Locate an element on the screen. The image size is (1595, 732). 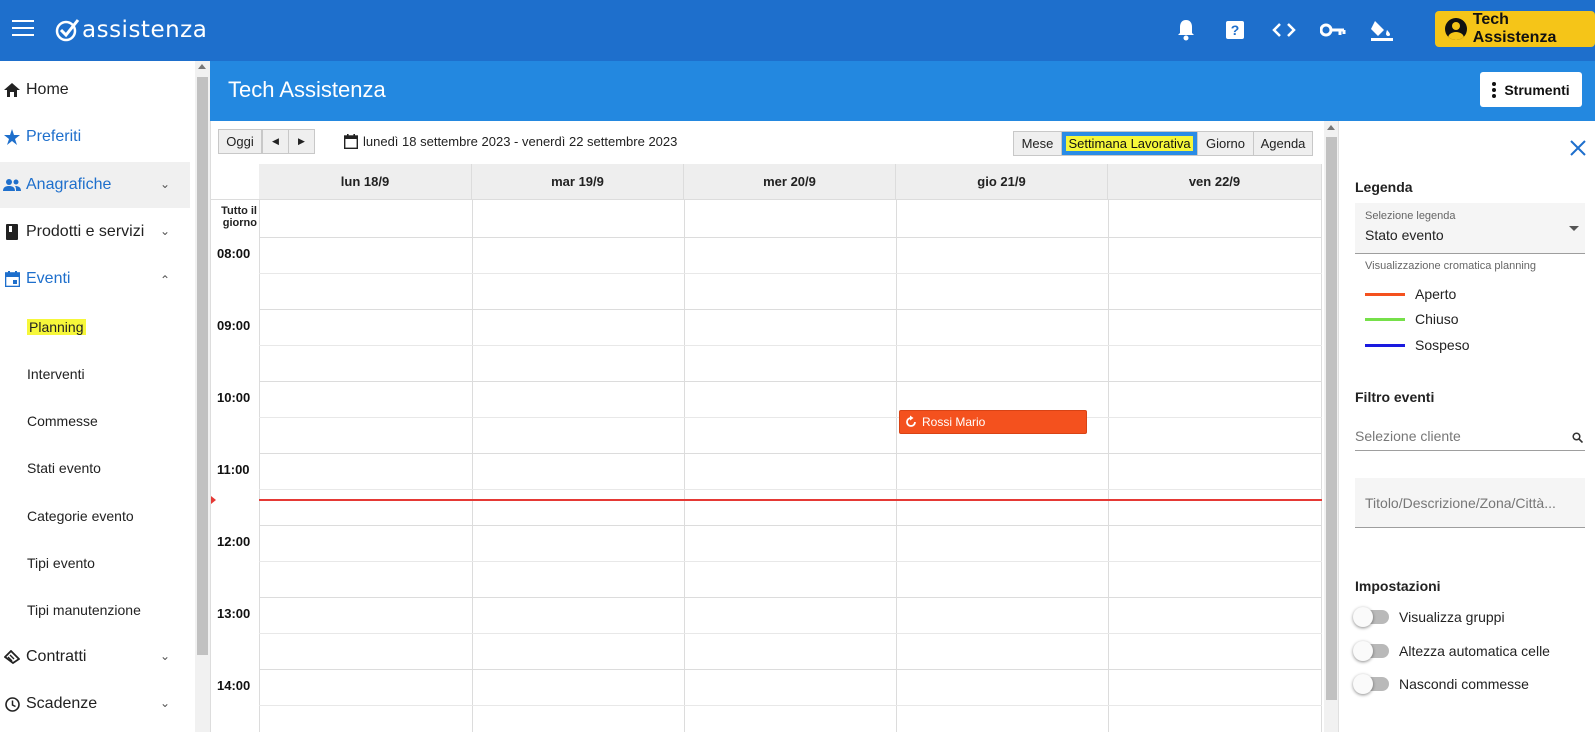
legend-label: Chiuso is located at coordinates (1437, 319).